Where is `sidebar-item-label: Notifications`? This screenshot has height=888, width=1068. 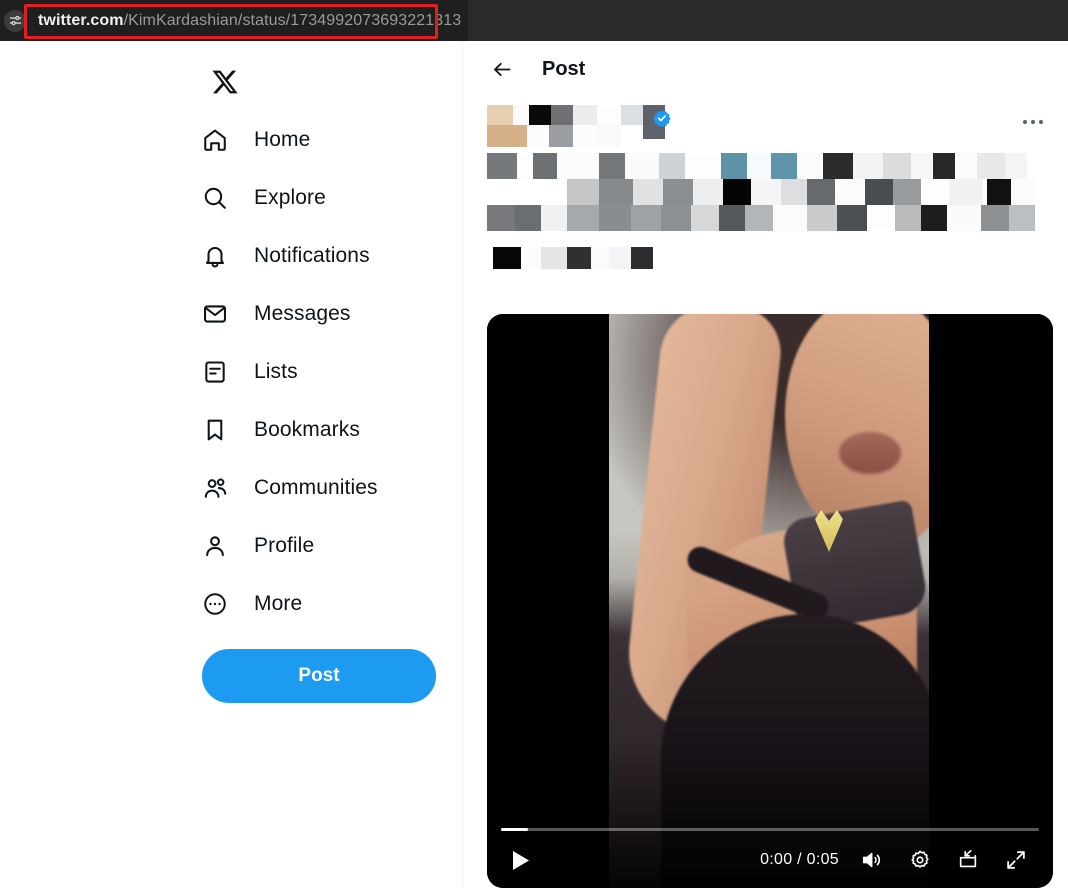 sidebar-item-label: Notifications is located at coordinates (312, 255).